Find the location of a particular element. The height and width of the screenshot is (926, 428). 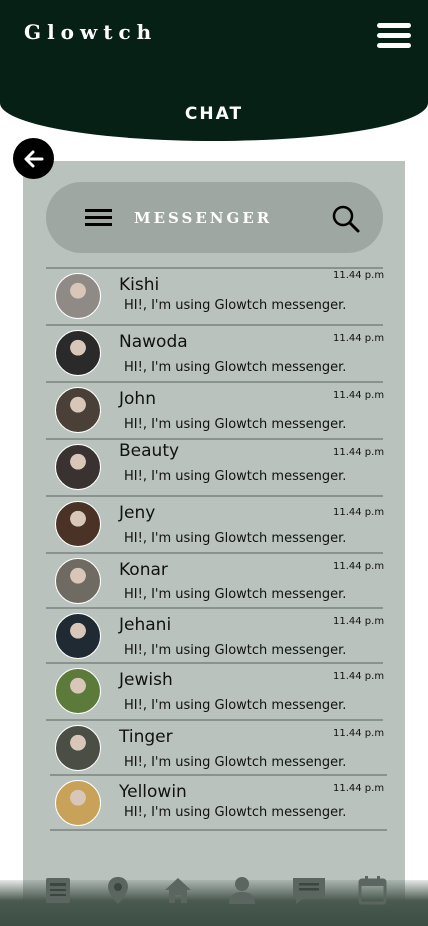

home-icon is located at coordinates (178, 890).